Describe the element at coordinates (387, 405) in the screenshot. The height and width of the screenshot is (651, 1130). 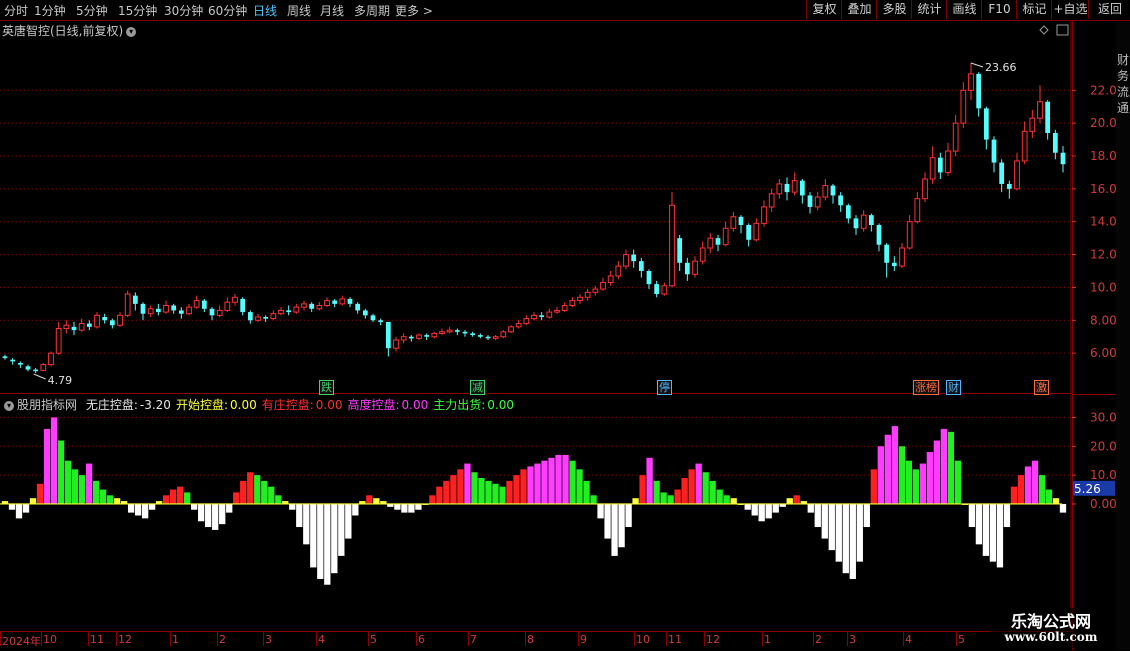
I see `indicator-value: 高度控盘: 0.00` at that location.